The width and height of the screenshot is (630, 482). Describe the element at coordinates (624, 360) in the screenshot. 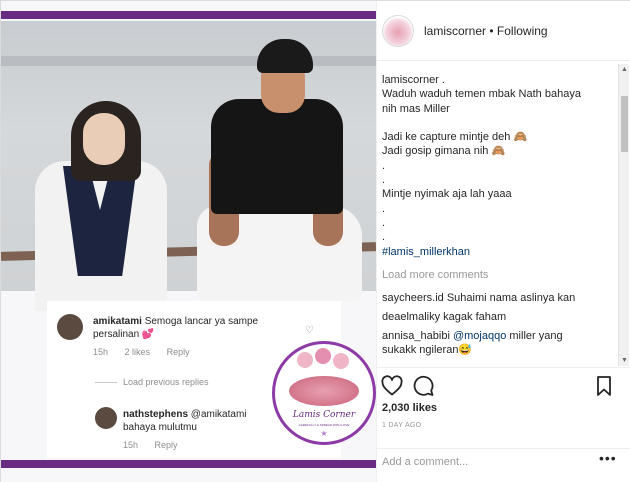

I see `scroll-down-arrow-icon: ▼` at that location.